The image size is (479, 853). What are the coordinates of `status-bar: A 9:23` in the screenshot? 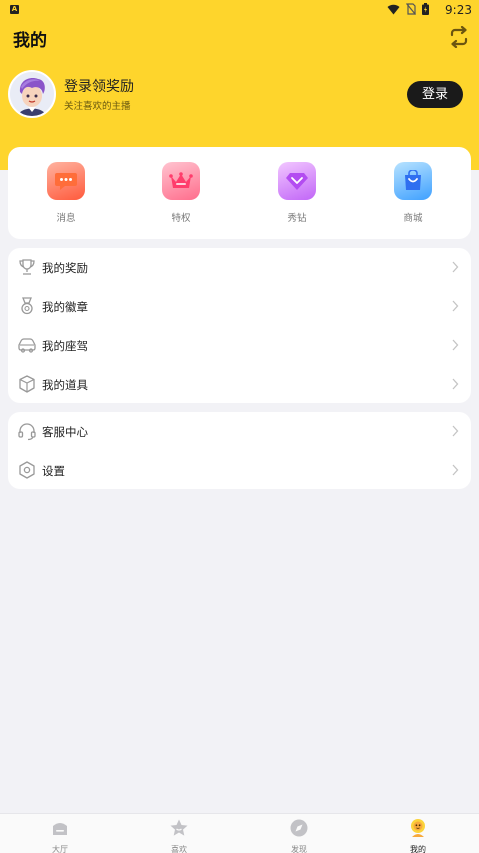 It's located at (239, 10).